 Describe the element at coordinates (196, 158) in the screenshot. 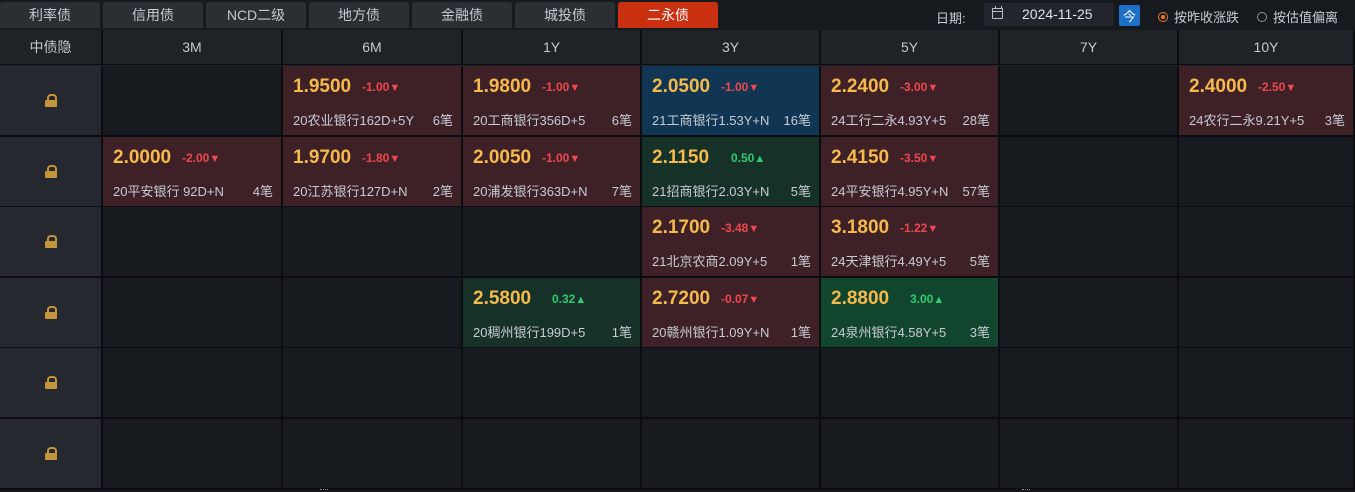

I see `change-text: -2.00` at that location.